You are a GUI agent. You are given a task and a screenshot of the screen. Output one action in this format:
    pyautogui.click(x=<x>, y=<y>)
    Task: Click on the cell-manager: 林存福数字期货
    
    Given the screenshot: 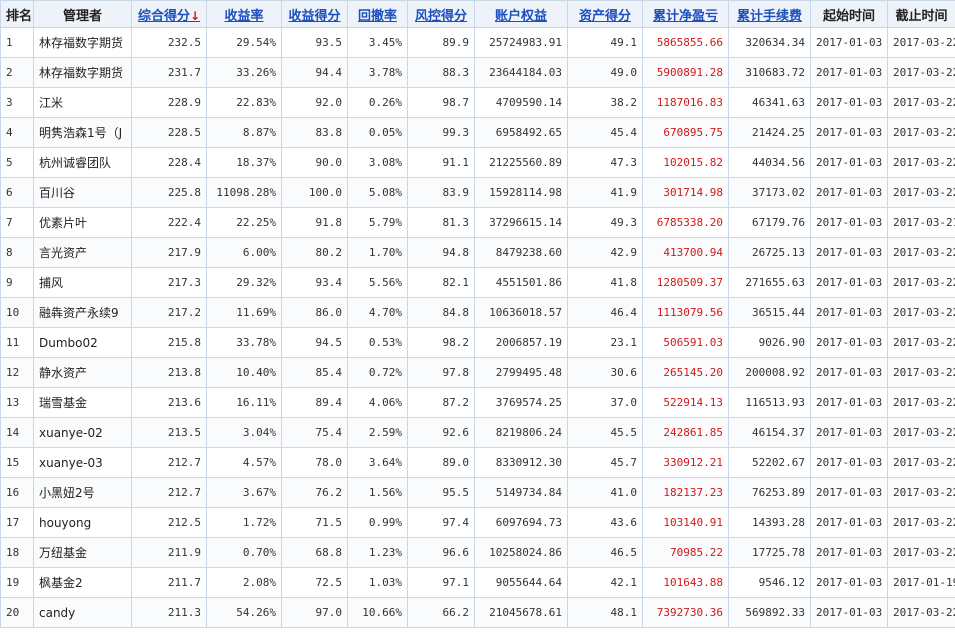 What is the action you would take?
    pyautogui.click(x=82, y=72)
    